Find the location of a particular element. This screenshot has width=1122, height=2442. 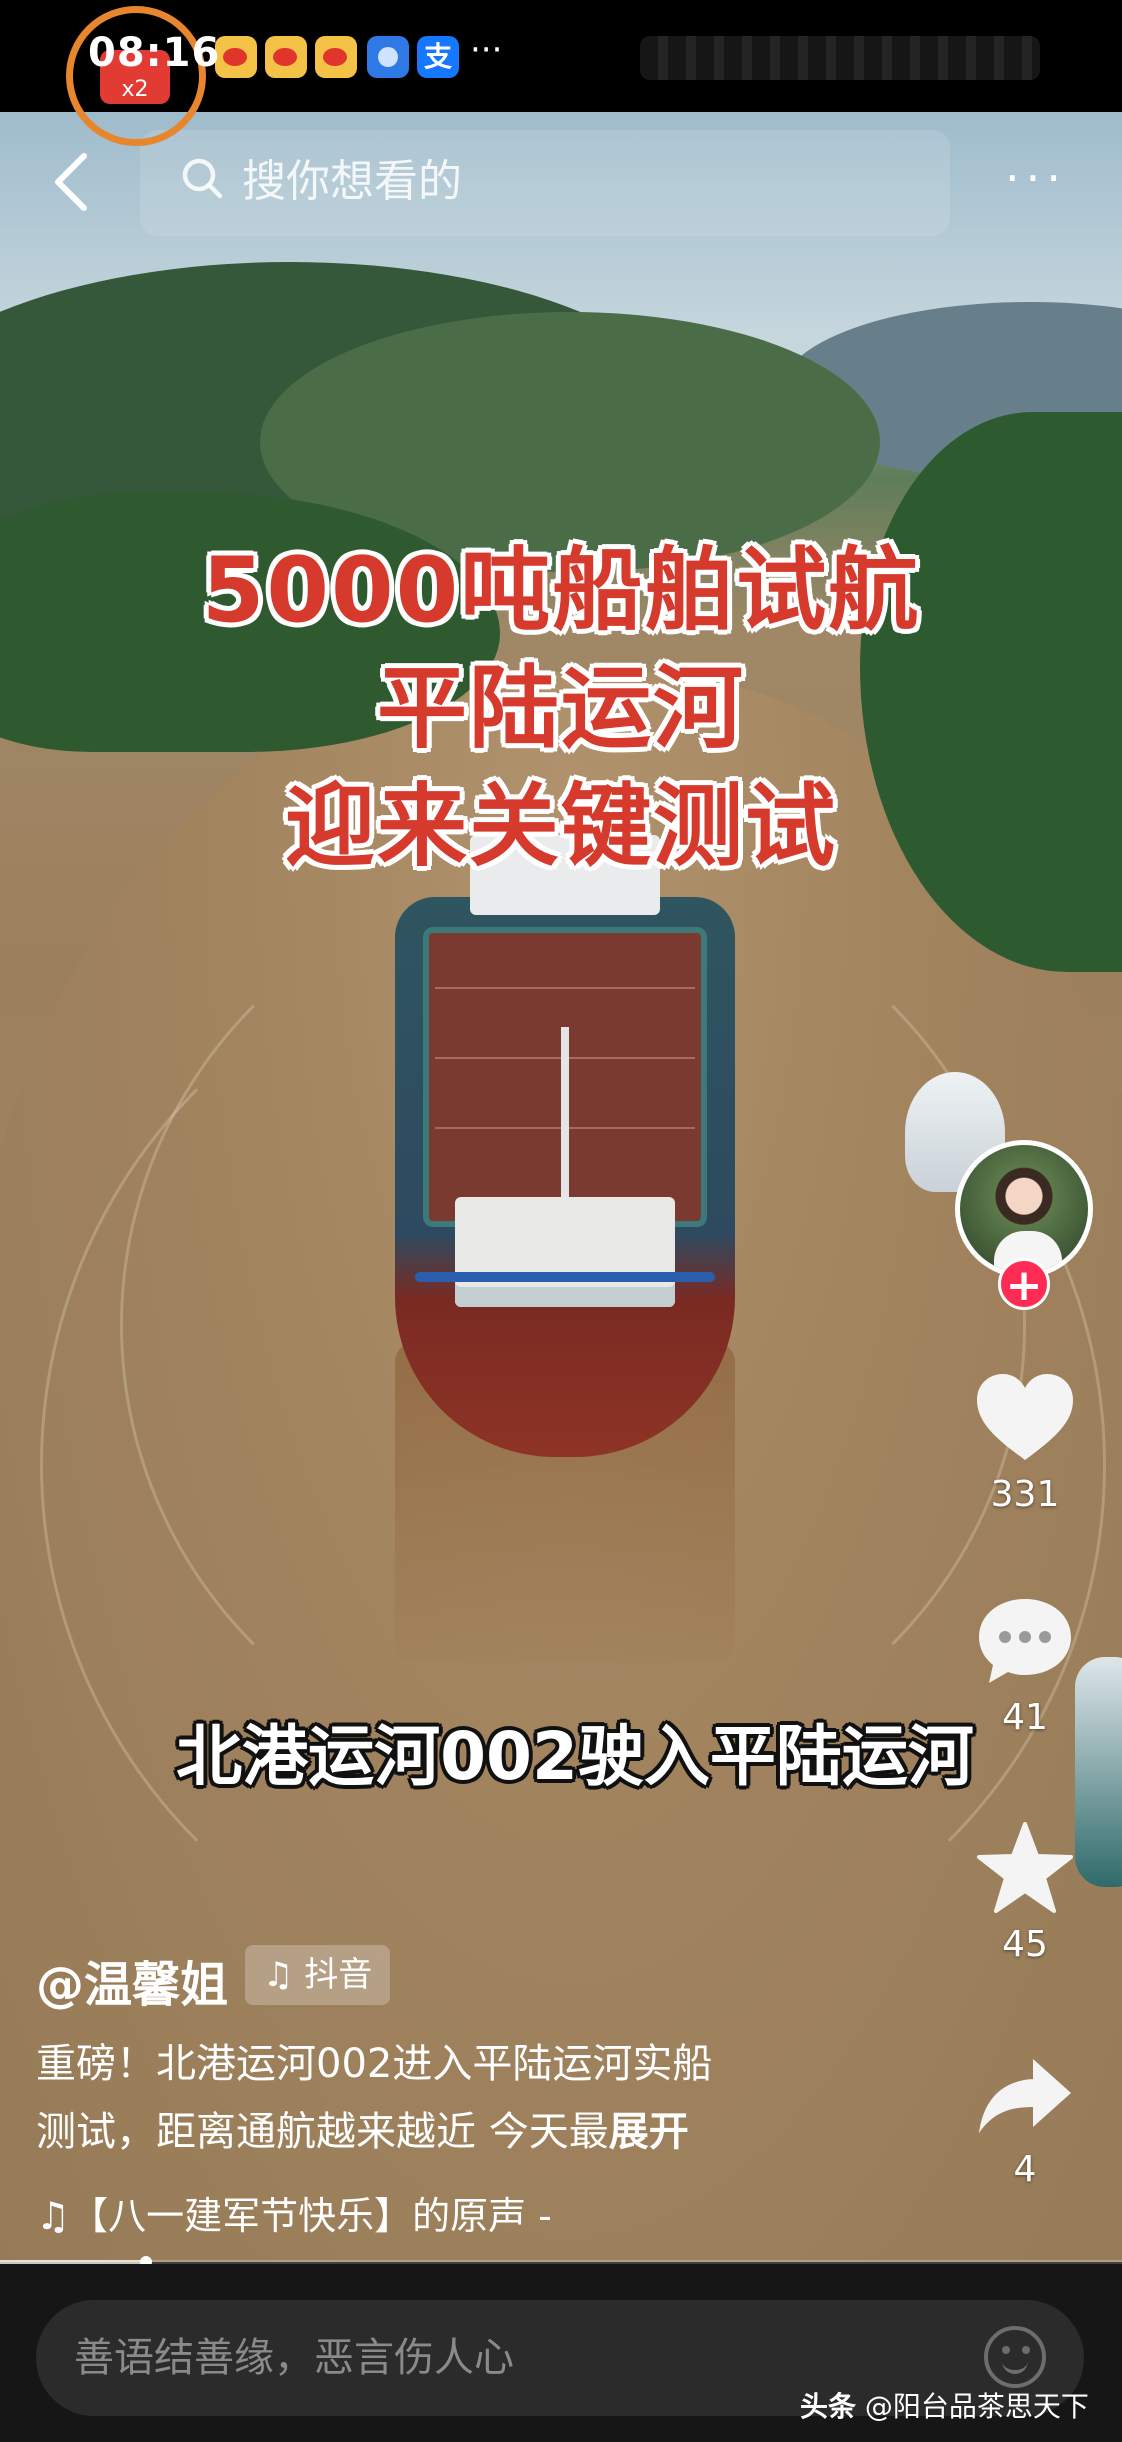

music-info: ♫【八一建军节快乐】的原声 - is located at coordinates (294, 2212).